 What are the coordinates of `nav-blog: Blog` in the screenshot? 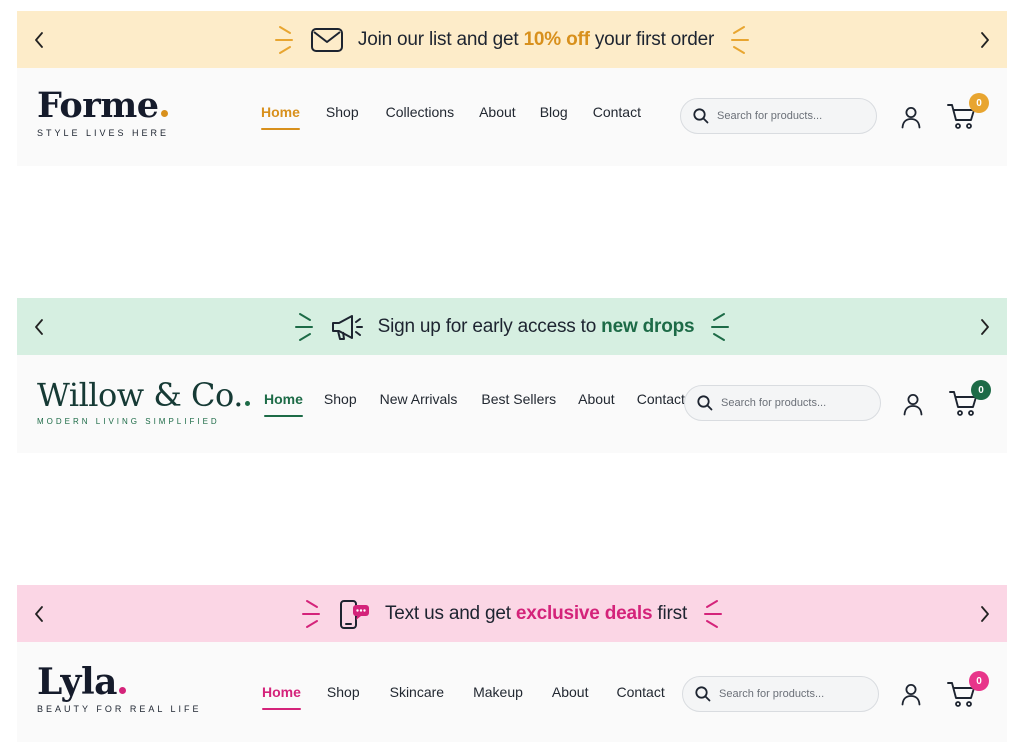 It's located at (554, 117).